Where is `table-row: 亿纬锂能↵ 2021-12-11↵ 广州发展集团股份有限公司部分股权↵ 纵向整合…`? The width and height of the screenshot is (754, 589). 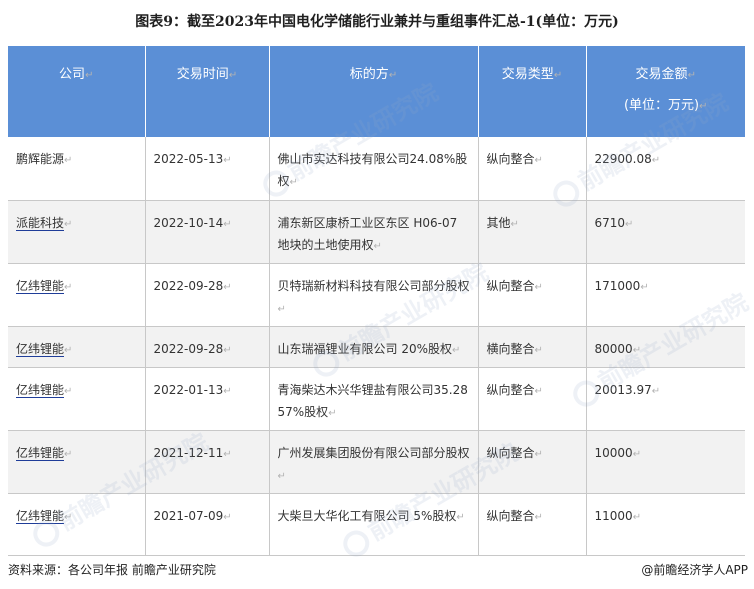 table-row: 亿纬锂能↵ 2021-12-11↵ 广州发展集团股份有限公司部分股权↵ 纵向整合… is located at coordinates (376, 462).